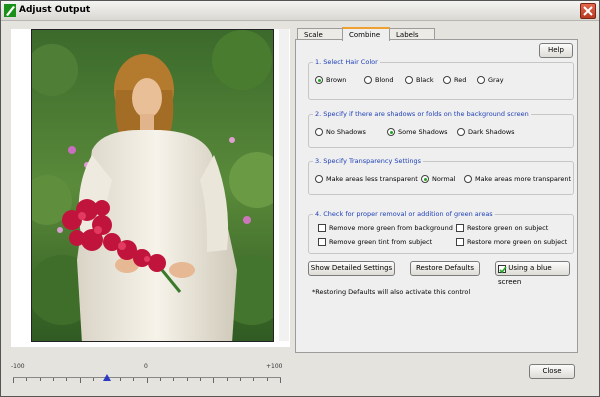 This screenshot has height=397, width=600. Describe the element at coordinates (351, 268) in the screenshot. I see `show-detailed-settings-button: Show Detailed Settings` at that location.